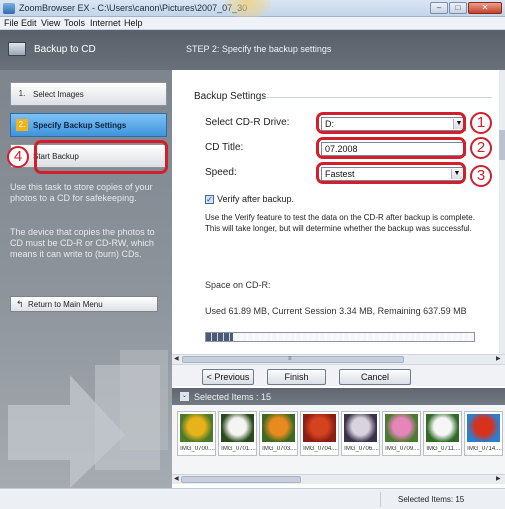  Describe the element at coordinates (22, 125) in the screenshot. I see `step-number: 2.` at that location.